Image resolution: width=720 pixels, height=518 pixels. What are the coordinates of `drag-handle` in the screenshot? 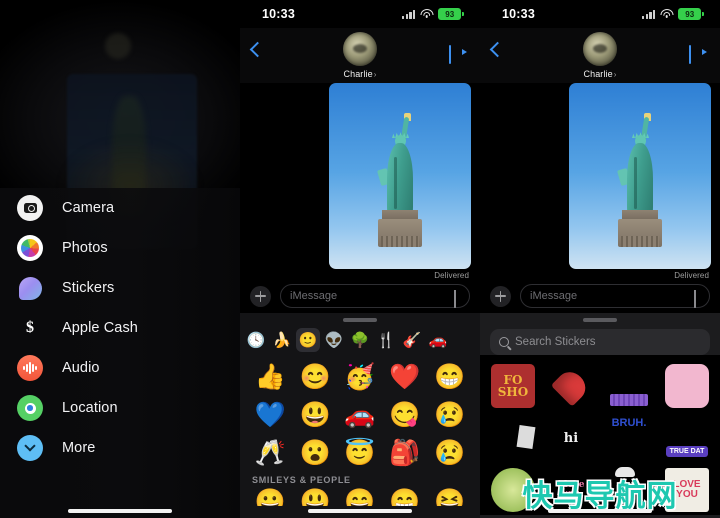 It's located at (600, 320).